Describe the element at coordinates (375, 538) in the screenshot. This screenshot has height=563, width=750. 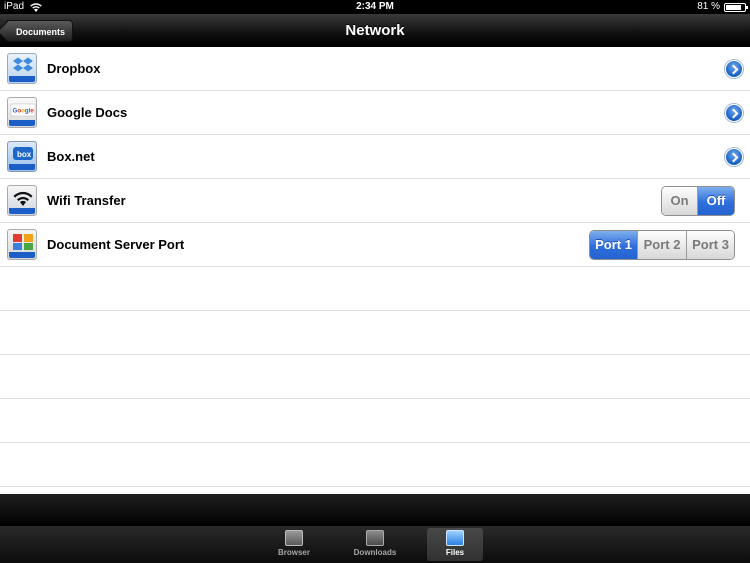
I see `downloads-icon` at that location.